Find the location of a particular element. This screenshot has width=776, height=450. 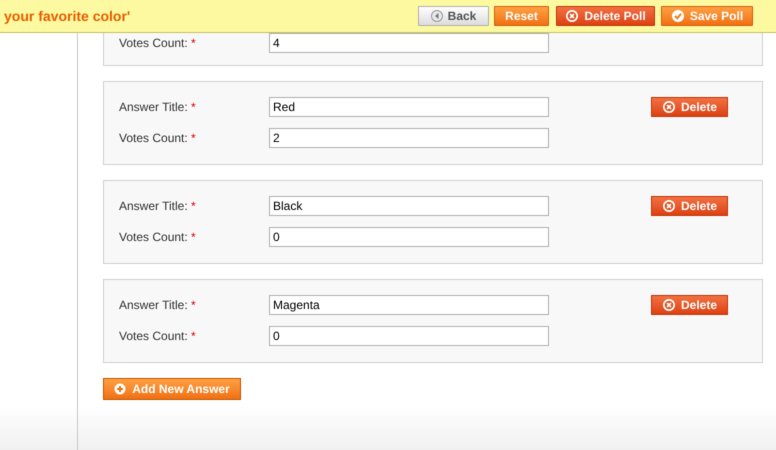

page-title: your favorite color' is located at coordinates (67, 16).